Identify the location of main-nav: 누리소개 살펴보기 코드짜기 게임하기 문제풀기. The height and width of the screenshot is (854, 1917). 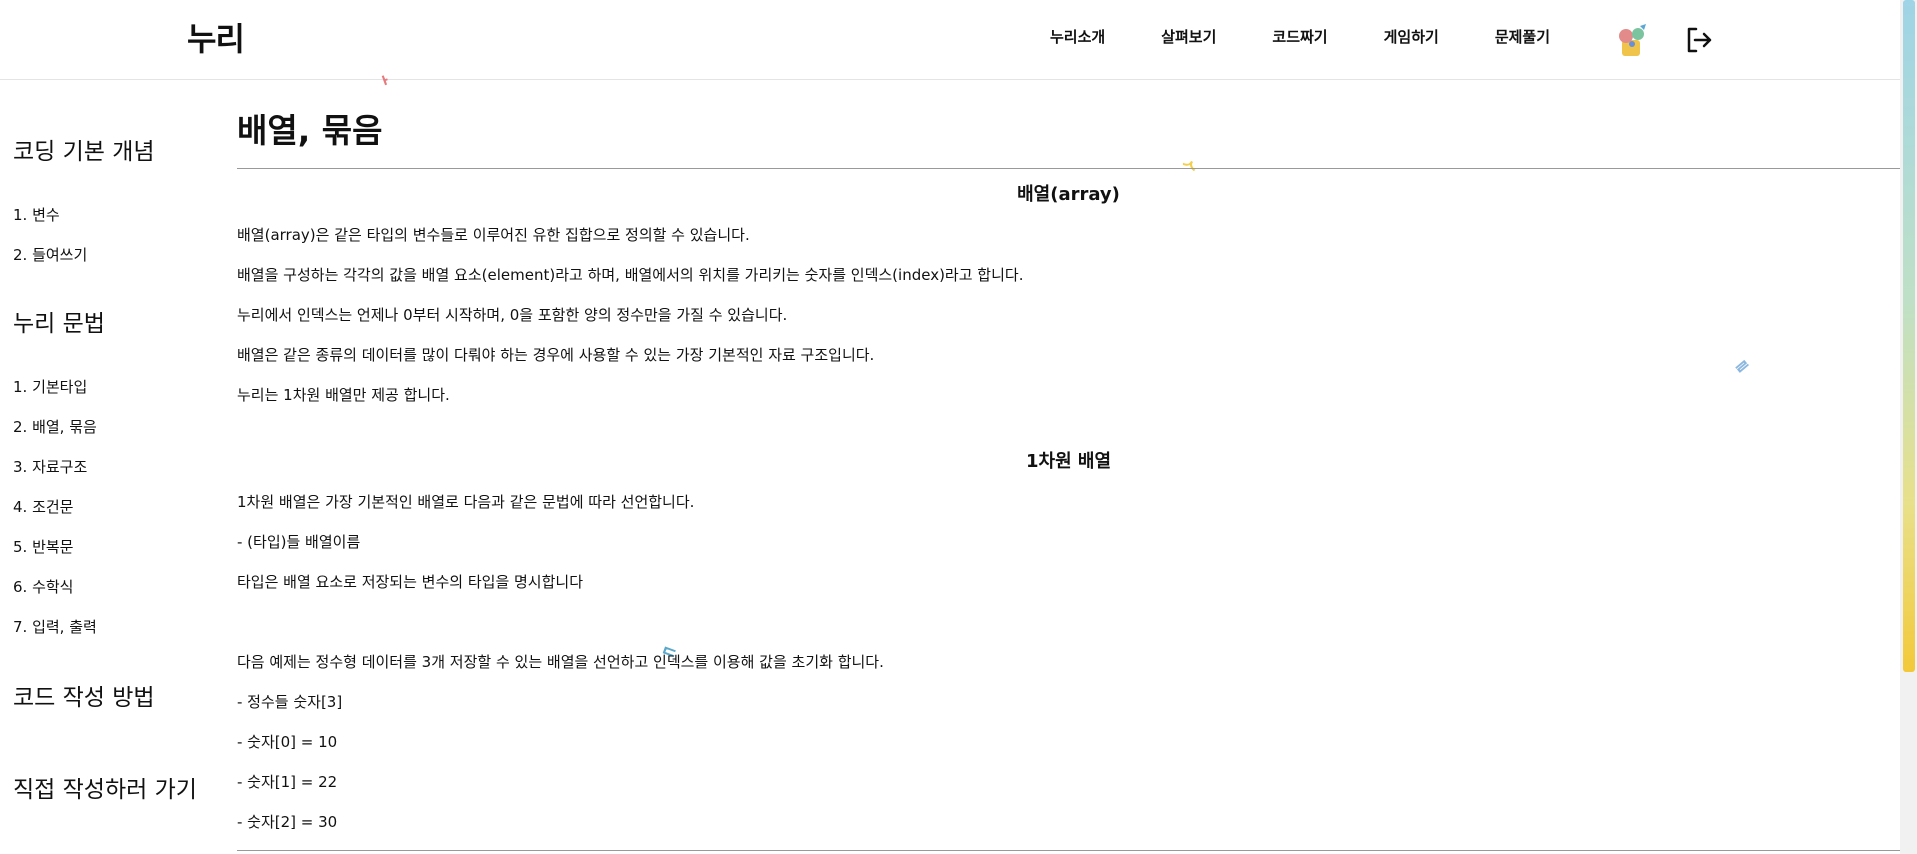
(1328, 36).